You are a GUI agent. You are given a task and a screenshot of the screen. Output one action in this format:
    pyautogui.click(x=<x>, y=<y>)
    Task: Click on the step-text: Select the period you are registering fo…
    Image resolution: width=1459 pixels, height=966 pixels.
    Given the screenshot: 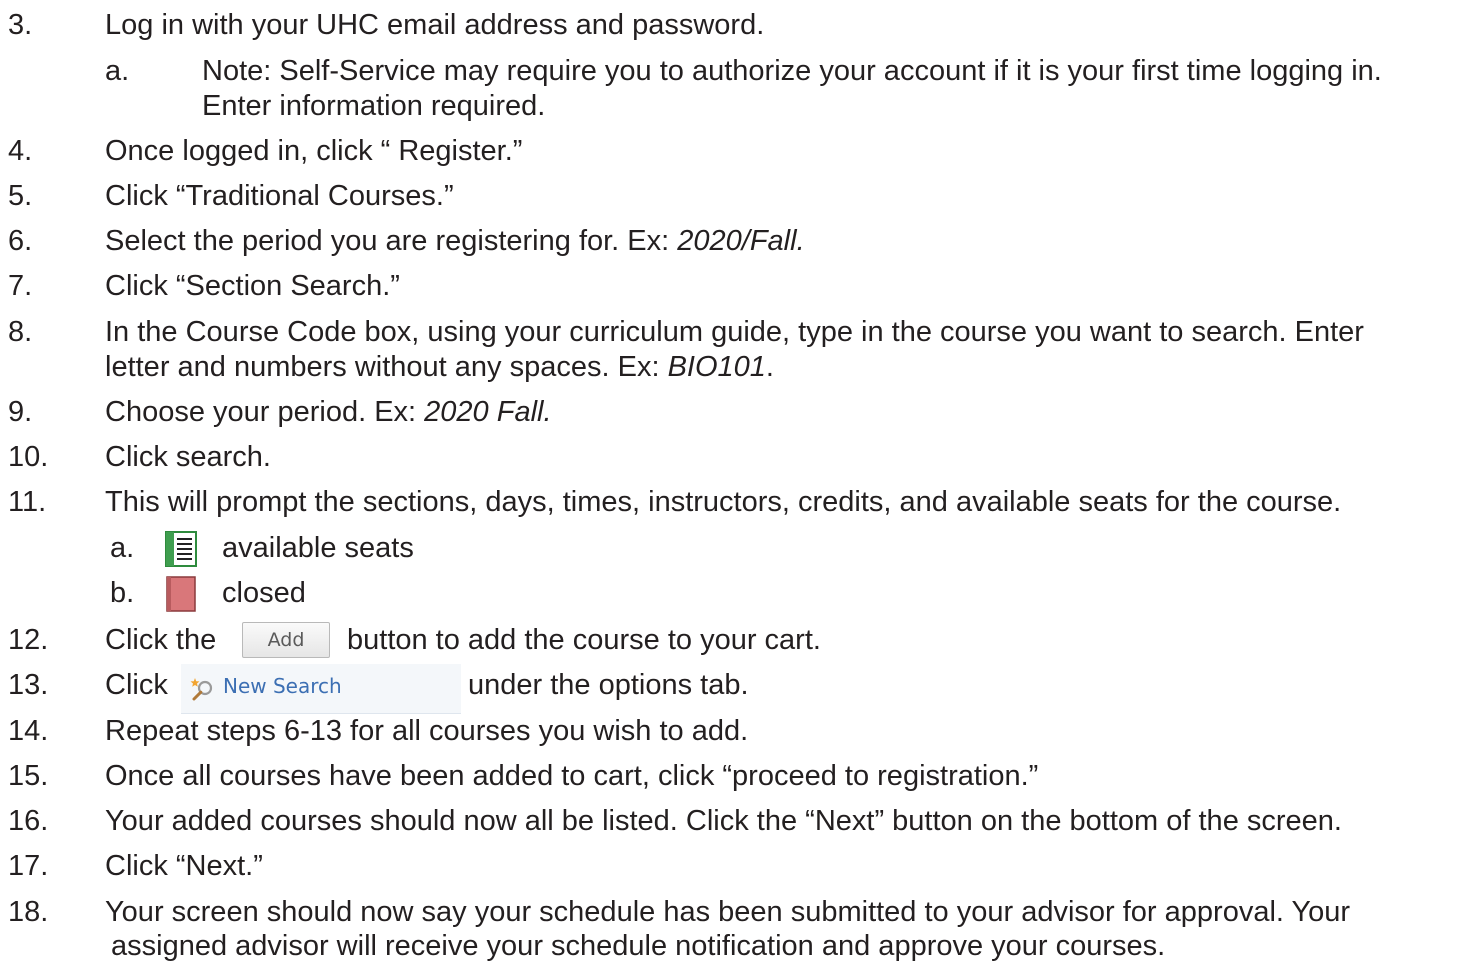 What is the action you would take?
    pyautogui.click(x=391, y=241)
    